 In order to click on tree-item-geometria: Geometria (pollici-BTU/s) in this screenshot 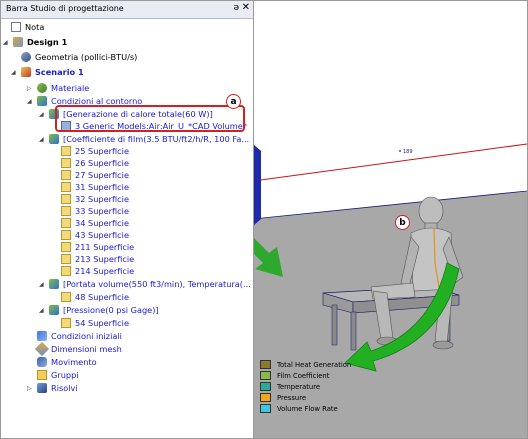, I will do `click(79, 57)`.